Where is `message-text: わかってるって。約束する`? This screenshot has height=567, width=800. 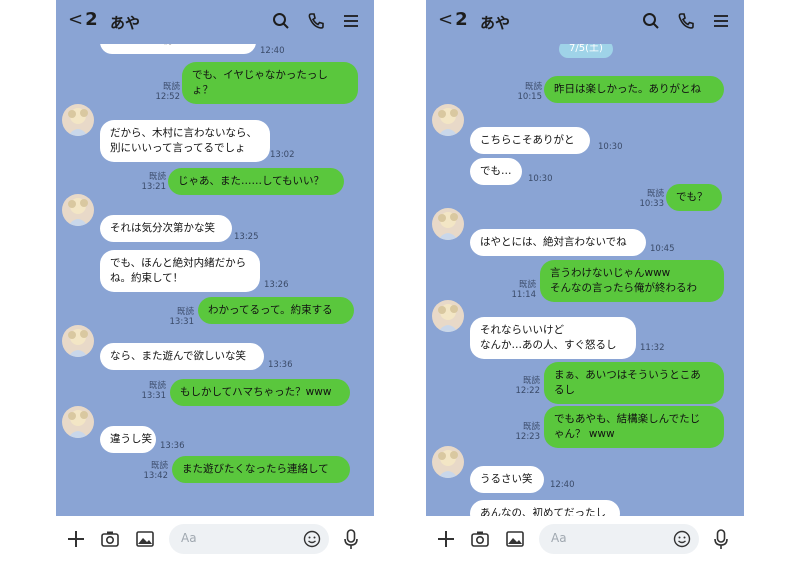 message-text: わかってるって。約束する is located at coordinates (270, 310).